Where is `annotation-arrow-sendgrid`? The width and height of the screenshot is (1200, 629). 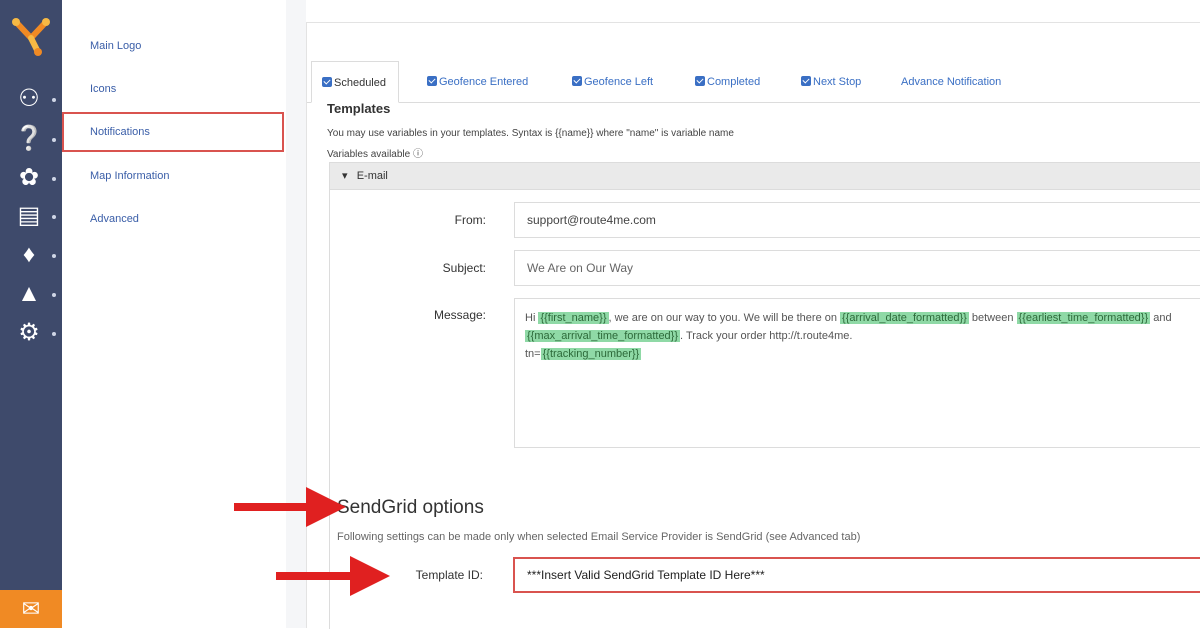
annotation-arrow-sendgrid is located at coordinates (290, 507).